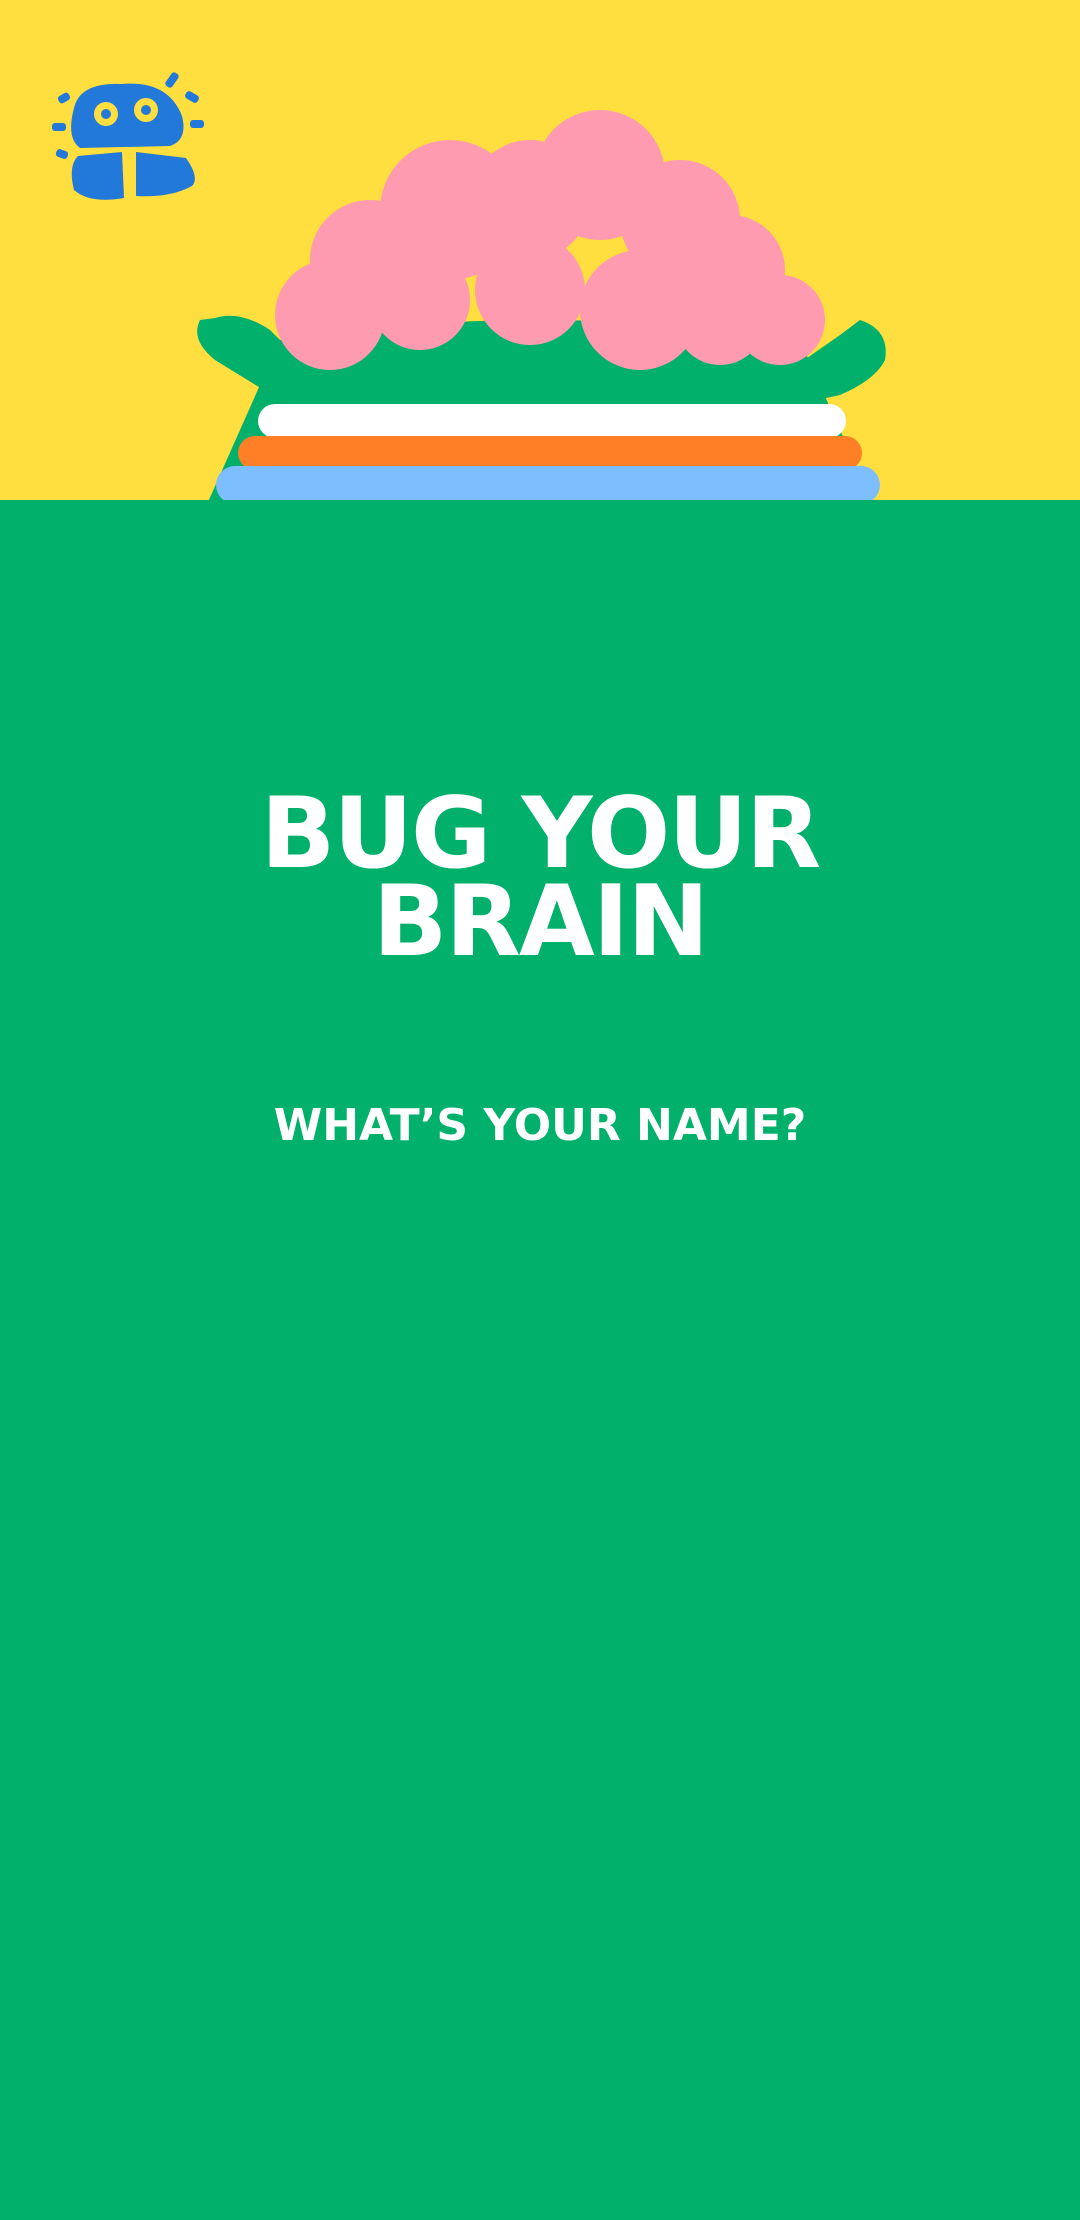 The height and width of the screenshot is (2220, 1080). Describe the element at coordinates (540, 922) in the screenshot. I see `app-title-line2: BRAIN` at that location.